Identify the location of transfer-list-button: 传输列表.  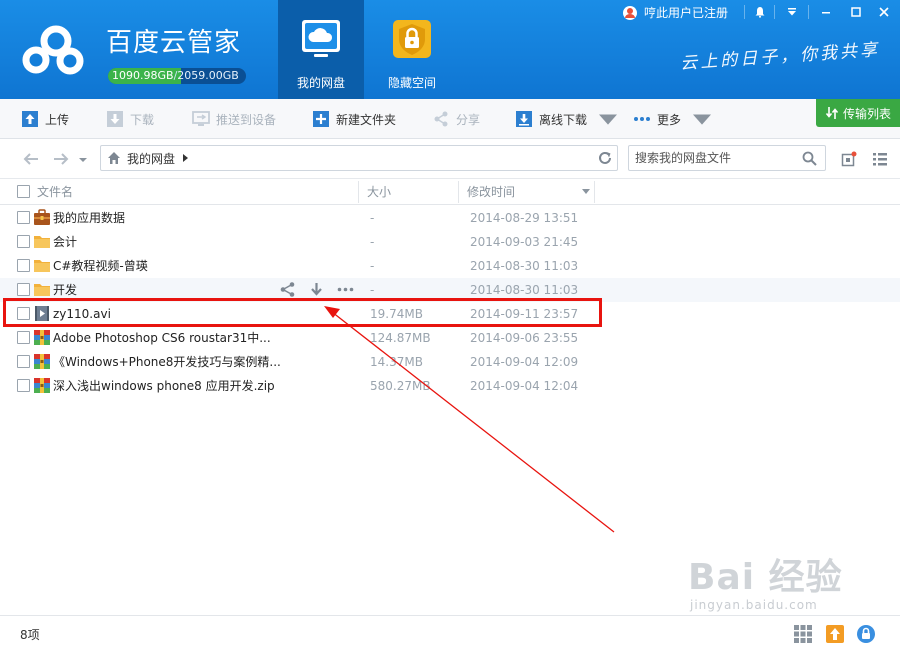
(858, 113).